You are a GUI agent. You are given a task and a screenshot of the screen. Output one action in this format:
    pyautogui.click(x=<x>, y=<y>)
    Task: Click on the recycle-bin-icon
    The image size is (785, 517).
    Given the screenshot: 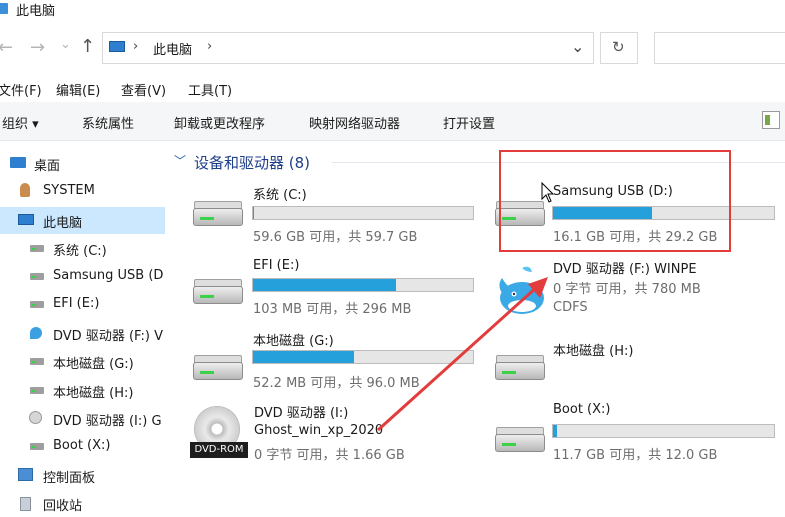 What is the action you would take?
    pyautogui.click(x=25, y=504)
    